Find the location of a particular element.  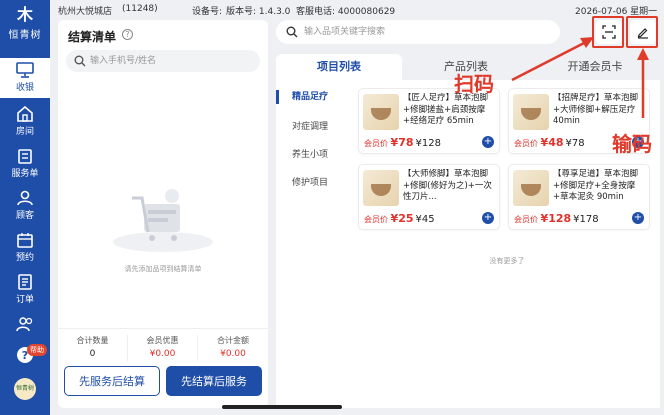

category-item: 修护项目 is located at coordinates (315, 183).